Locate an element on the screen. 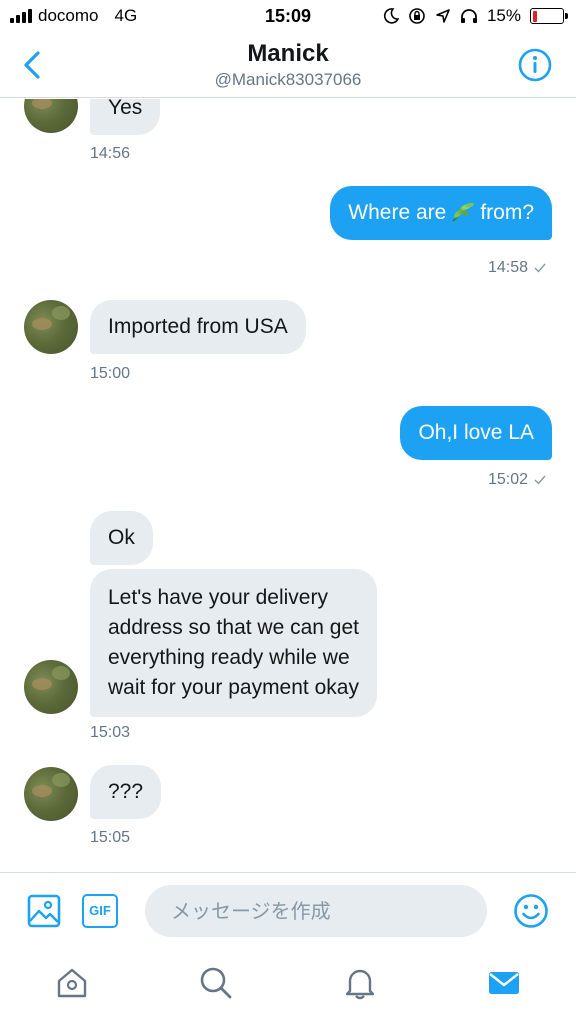  message-text: Imported from USA is located at coordinates (198, 326).